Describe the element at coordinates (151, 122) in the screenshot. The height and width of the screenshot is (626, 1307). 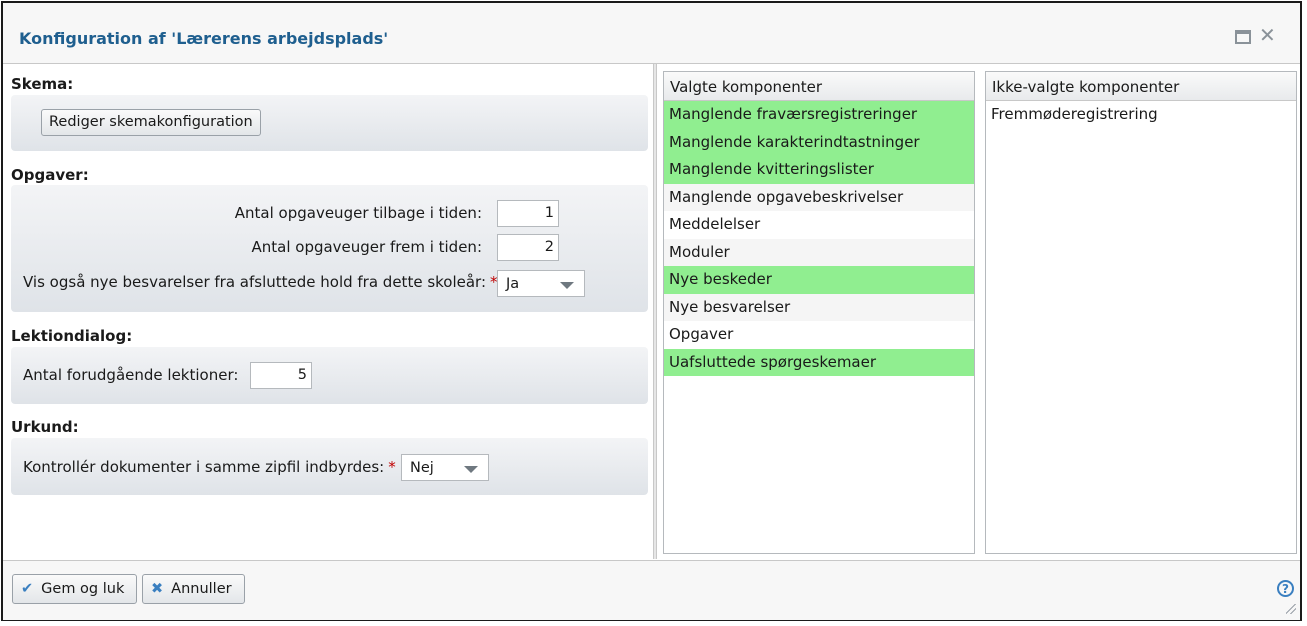
I see `edit-schedule-button: Rediger skemakonfiguration` at that location.